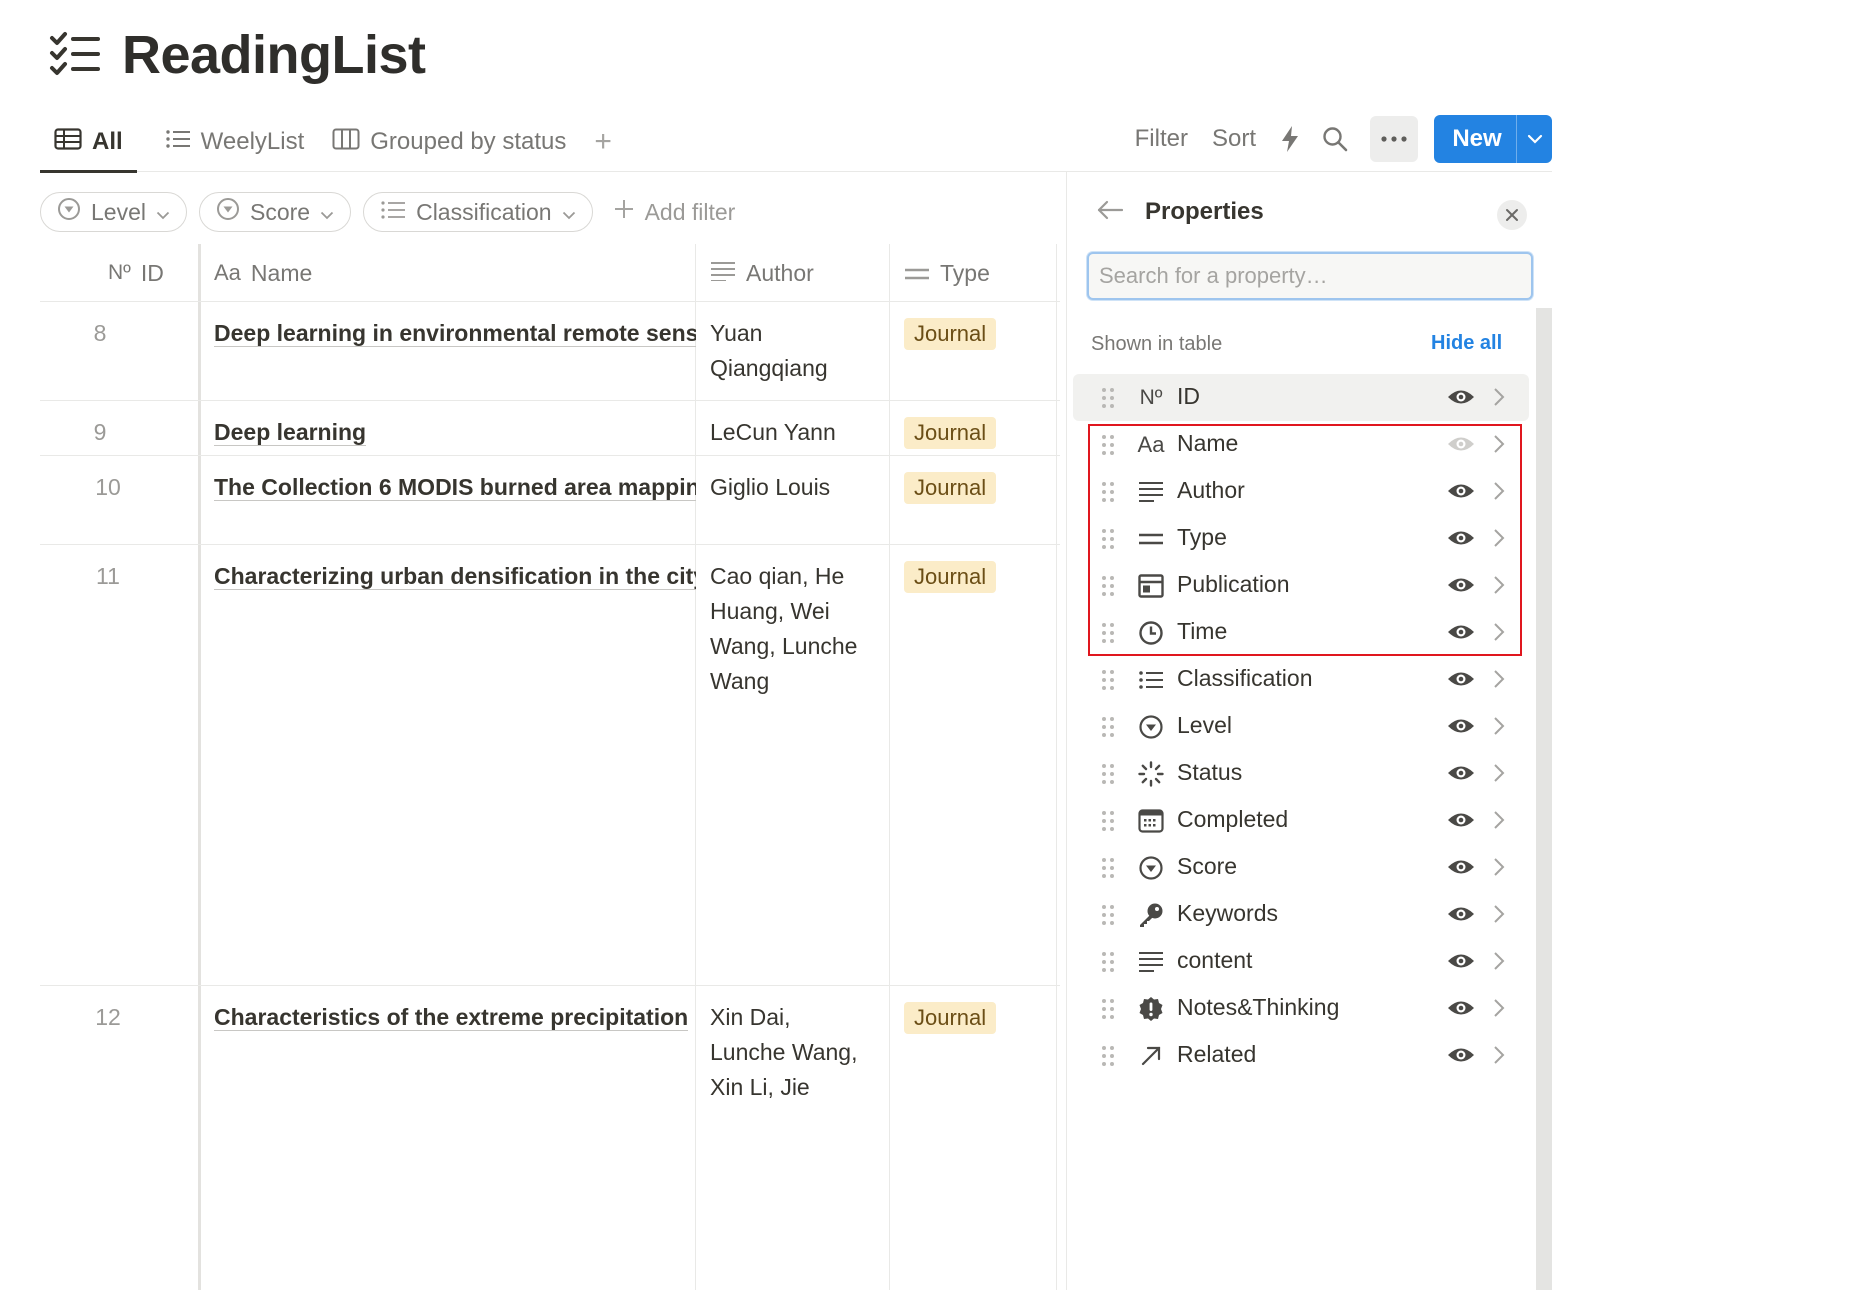  What do you see at coordinates (1290, 139) in the screenshot?
I see `automation-lightning-icon` at bounding box center [1290, 139].